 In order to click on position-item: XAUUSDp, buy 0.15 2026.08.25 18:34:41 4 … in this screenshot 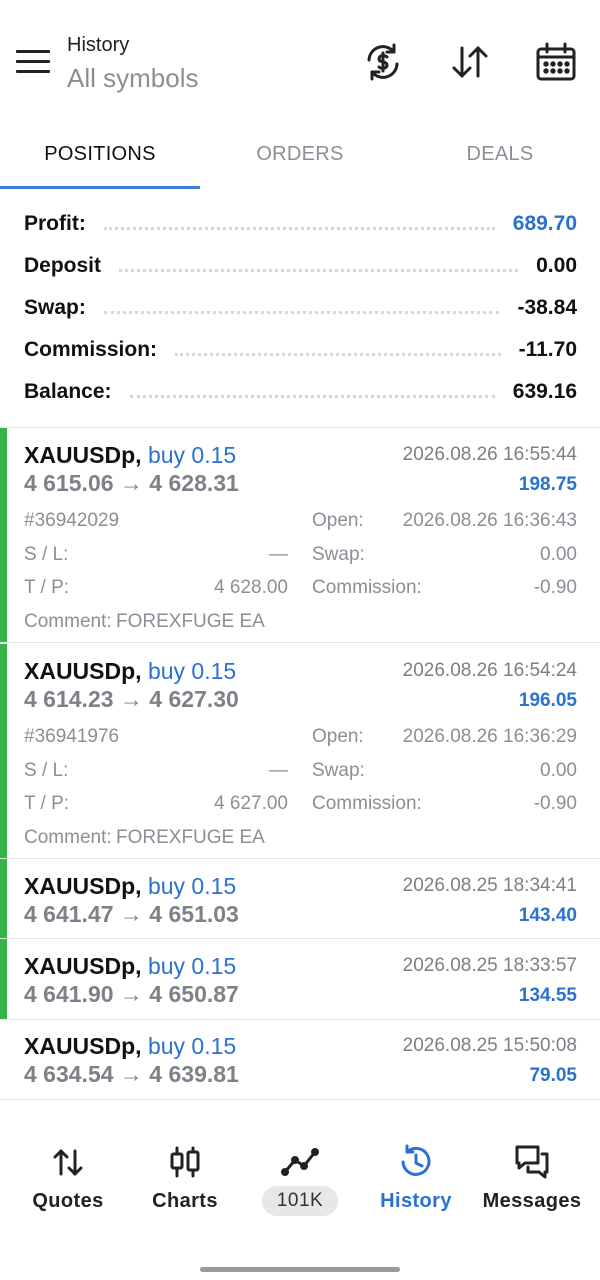, I will do `click(300, 898)`.